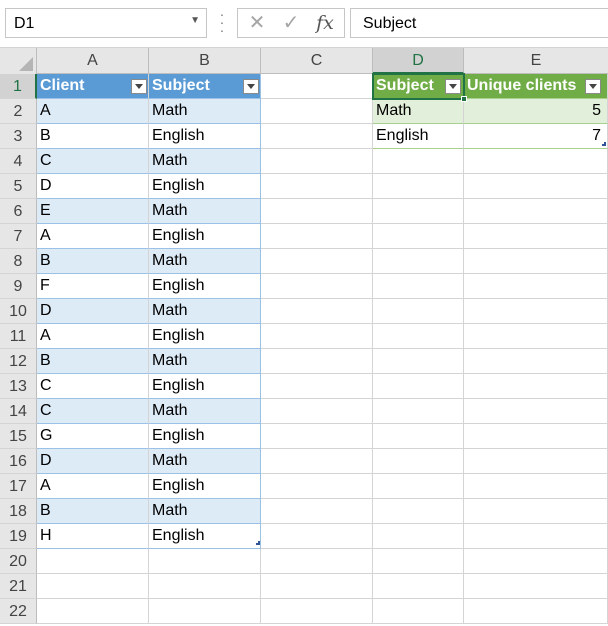 Image resolution: width=608 pixels, height=626 pixels. Describe the element at coordinates (317, 61) in the screenshot. I see `column-header-c: C` at that location.